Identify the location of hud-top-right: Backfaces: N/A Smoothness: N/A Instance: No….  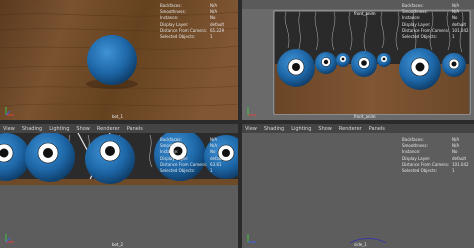
(438, 21).